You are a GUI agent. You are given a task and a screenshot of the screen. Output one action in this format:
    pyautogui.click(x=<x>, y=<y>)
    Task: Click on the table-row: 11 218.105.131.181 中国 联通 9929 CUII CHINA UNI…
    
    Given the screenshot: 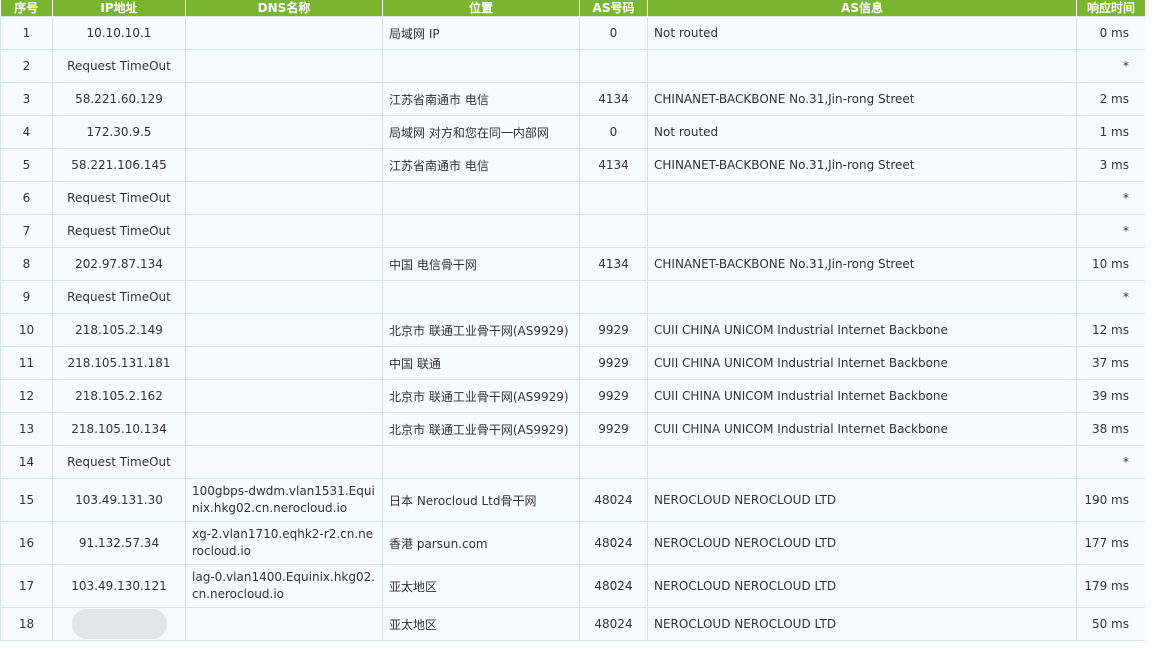 What is the action you would take?
    pyautogui.click(x=573, y=363)
    